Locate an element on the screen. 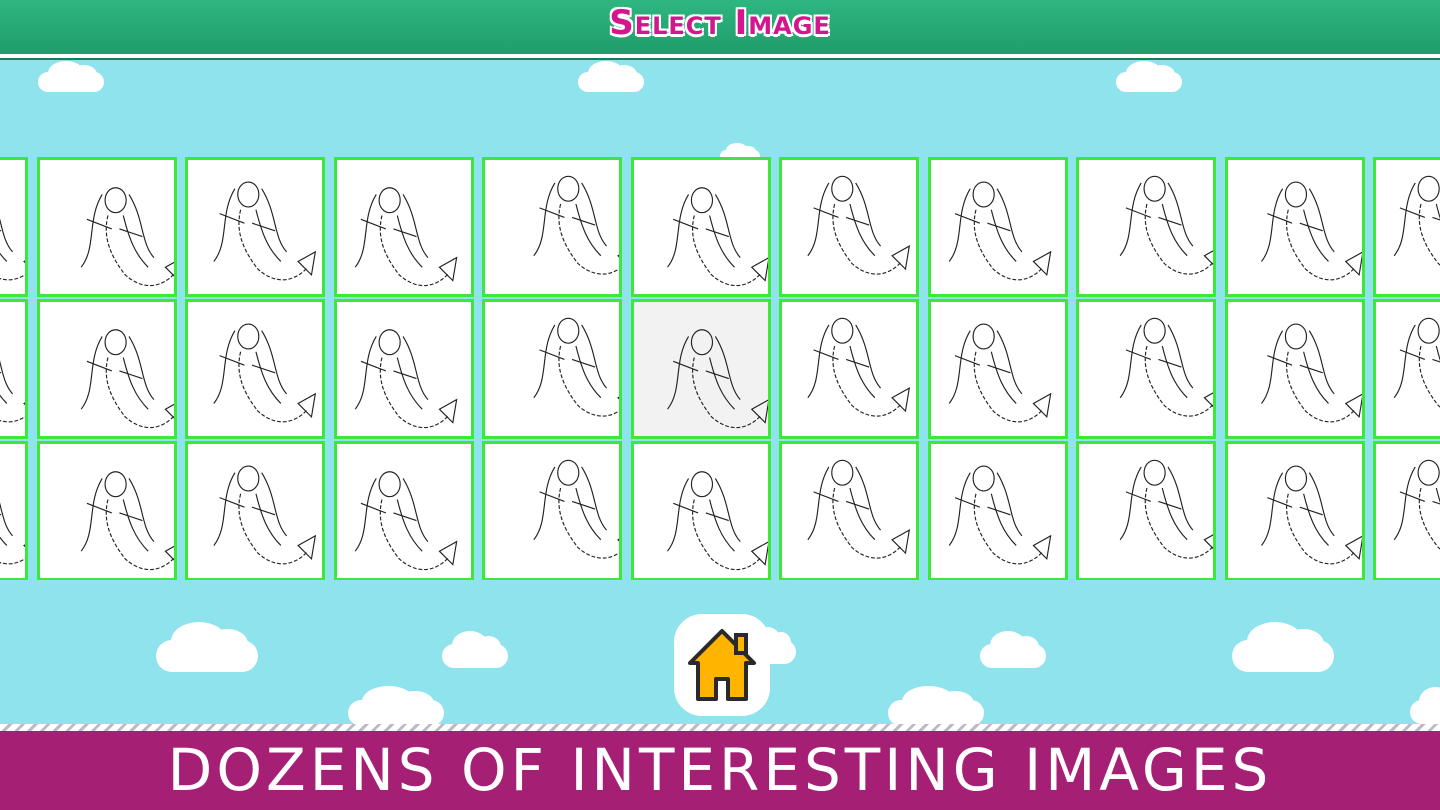 This screenshot has width=1440, height=810. banner-text: DOZENS OF INTERESTING IMAGES is located at coordinates (720, 770).